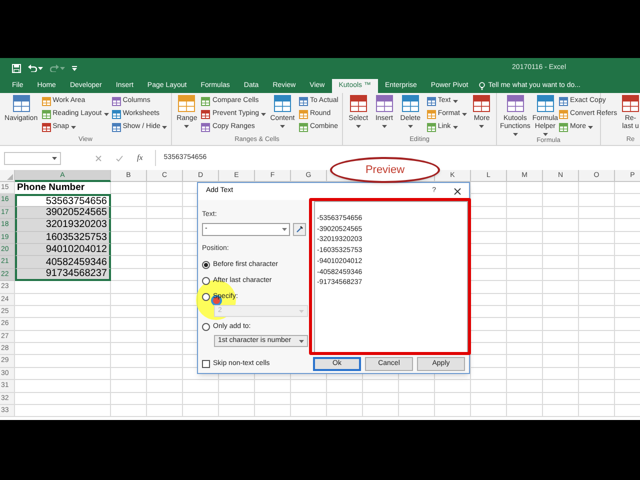  I want to click on cell: 32019320203, so click(63, 225).